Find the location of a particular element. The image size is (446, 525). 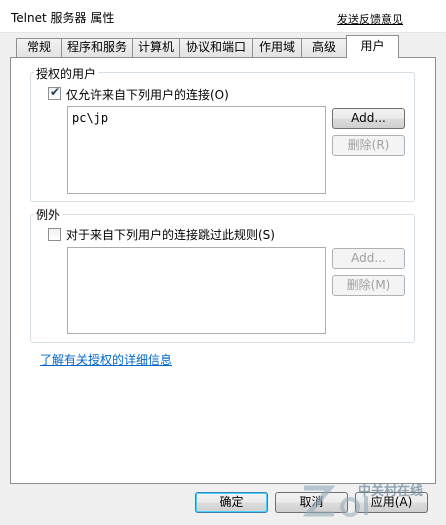

remove-exception-user-button: 删除(M) is located at coordinates (368, 285).